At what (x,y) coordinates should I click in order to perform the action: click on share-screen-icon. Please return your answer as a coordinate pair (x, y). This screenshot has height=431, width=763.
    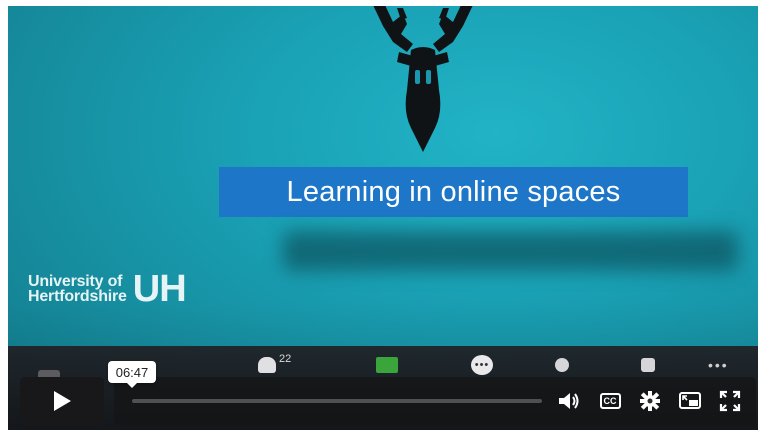
    Looking at the image, I should click on (387, 365).